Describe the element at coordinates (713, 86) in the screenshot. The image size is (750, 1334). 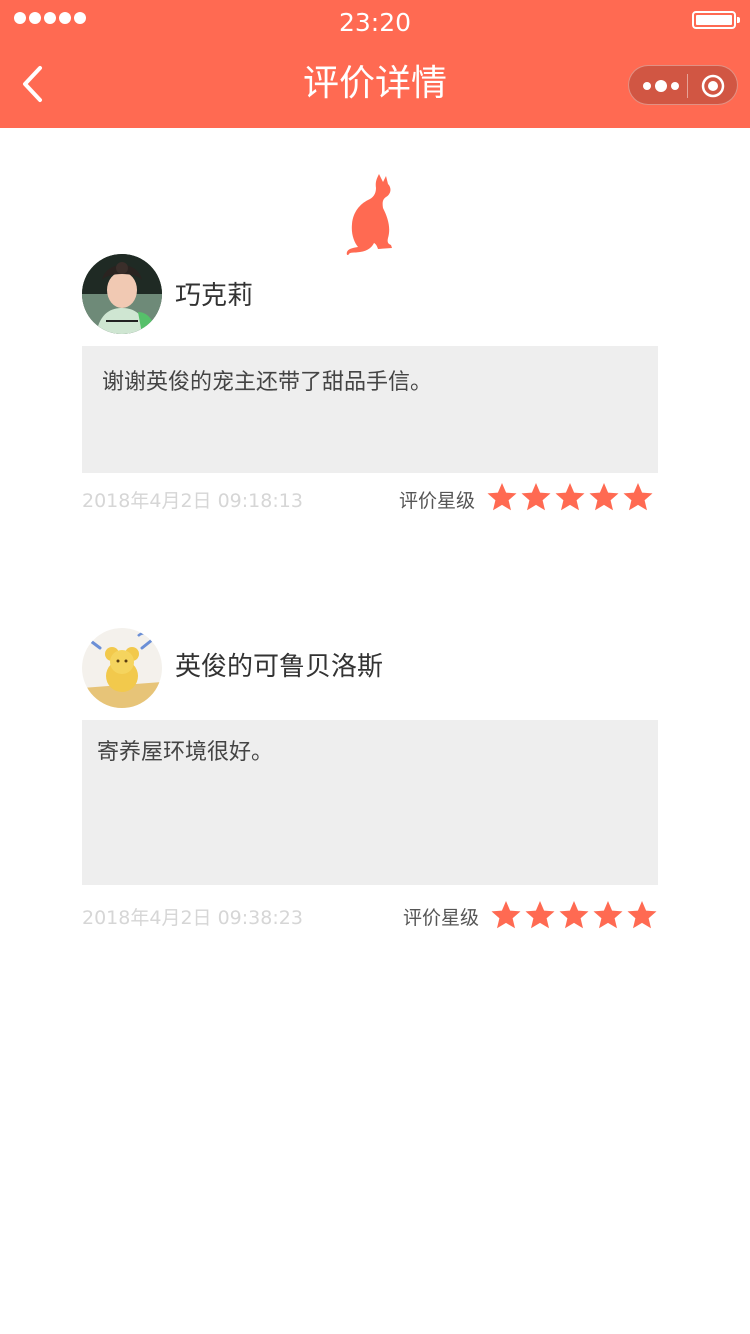
I see `close-mini-program-icon` at that location.